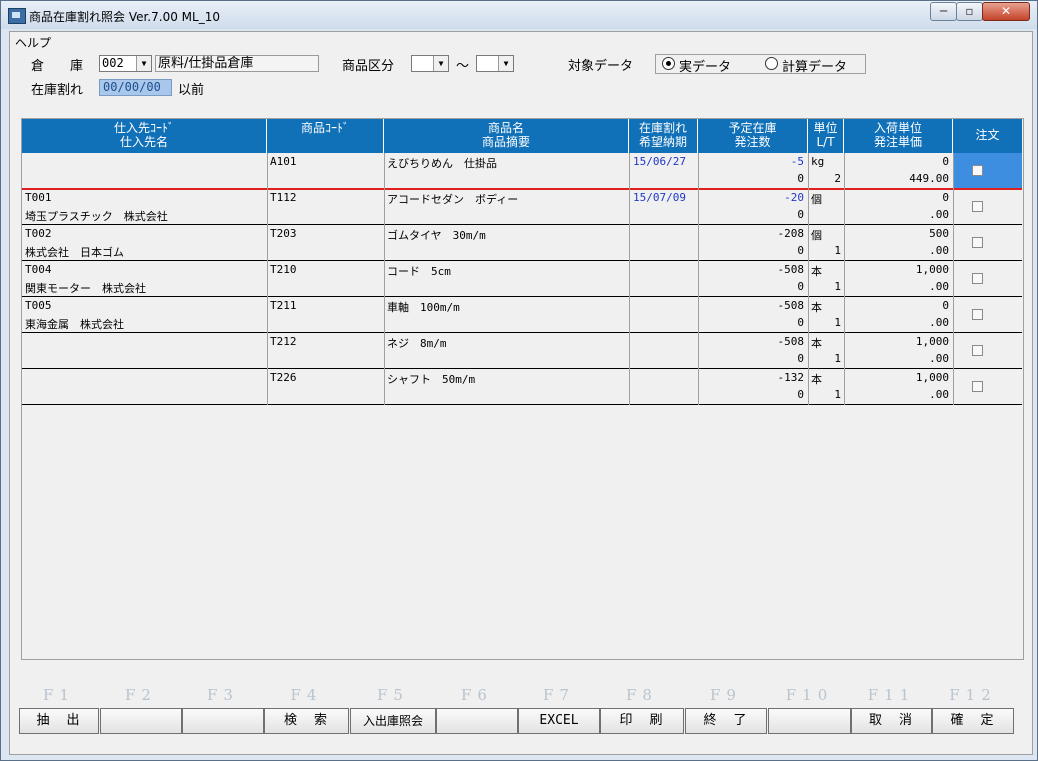 This screenshot has height=761, width=1038. What do you see at coordinates (559, 721) in the screenshot?
I see `fkey-button-f7: EXCEL` at bounding box center [559, 721].